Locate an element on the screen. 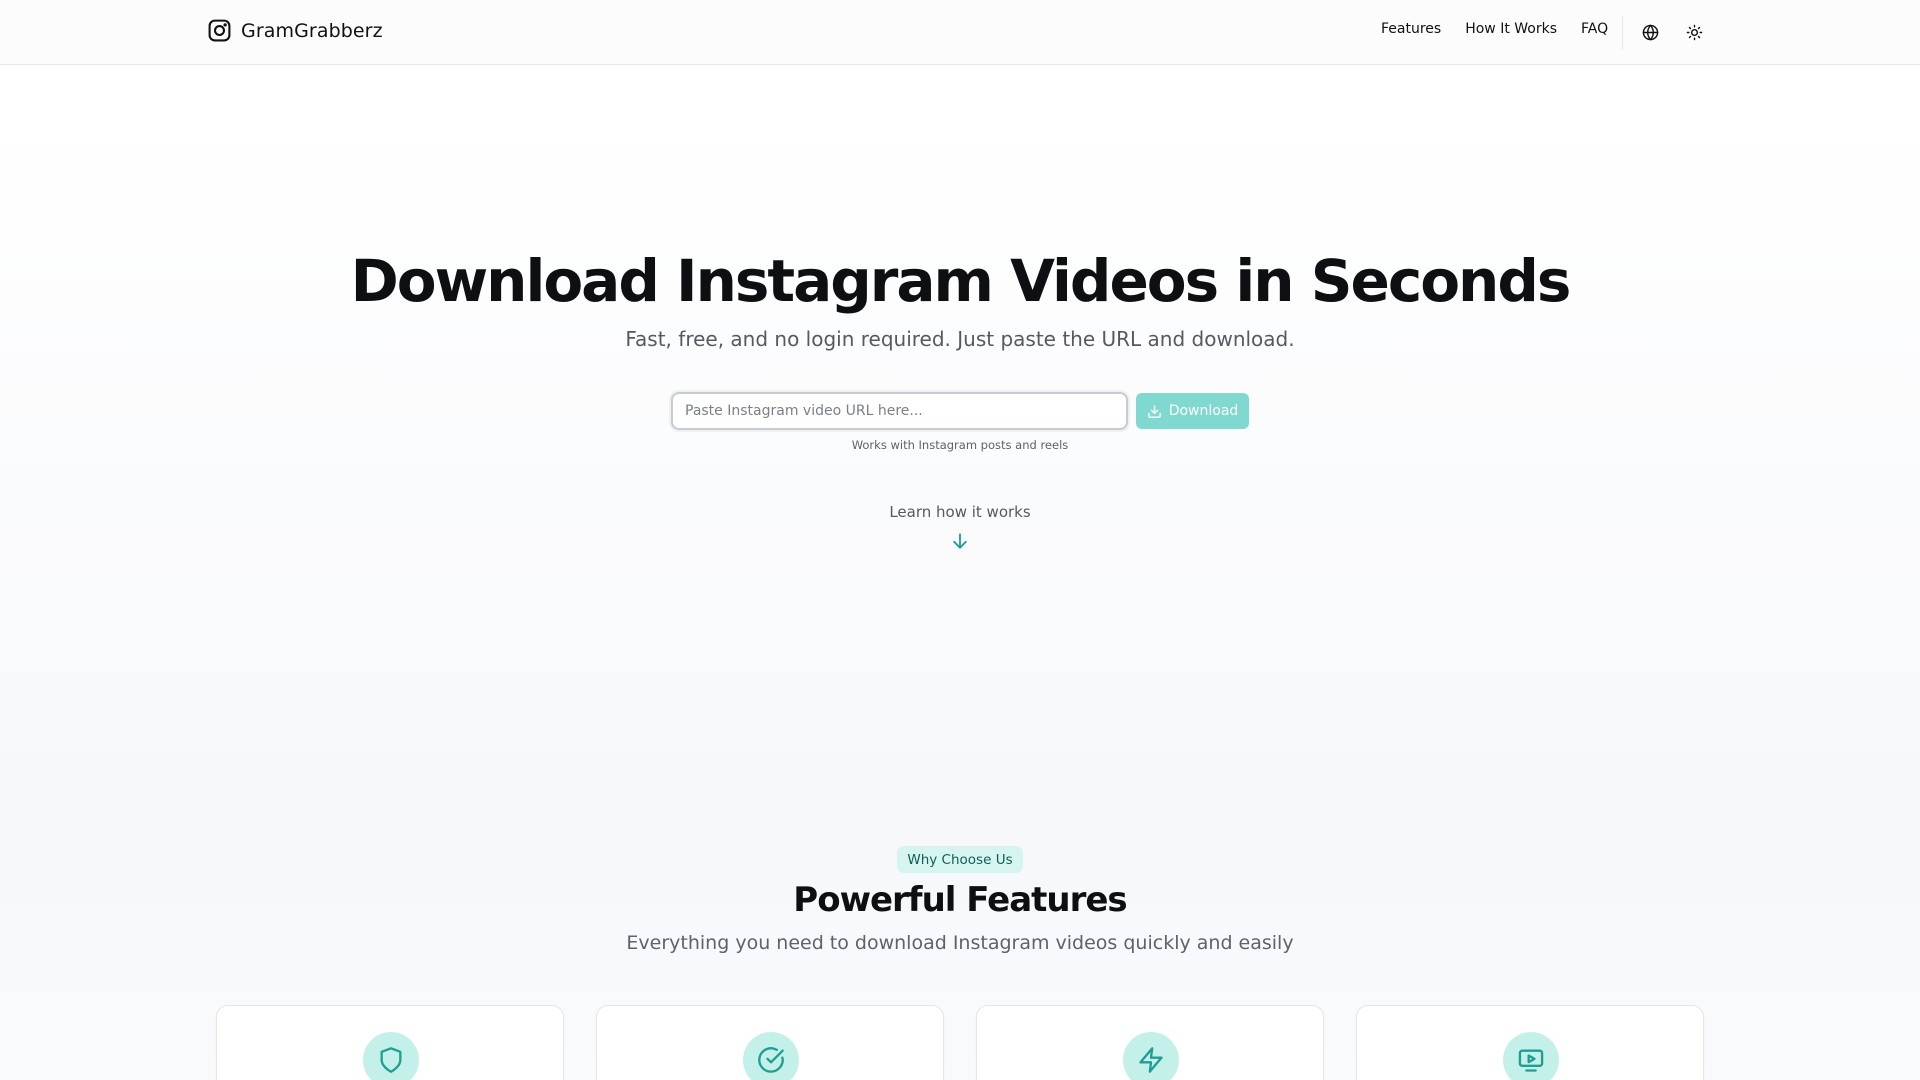 This screenshot has height=1080, width=1920. brand-logo-link: GramGrabberz is located at coordinates (295, 30).